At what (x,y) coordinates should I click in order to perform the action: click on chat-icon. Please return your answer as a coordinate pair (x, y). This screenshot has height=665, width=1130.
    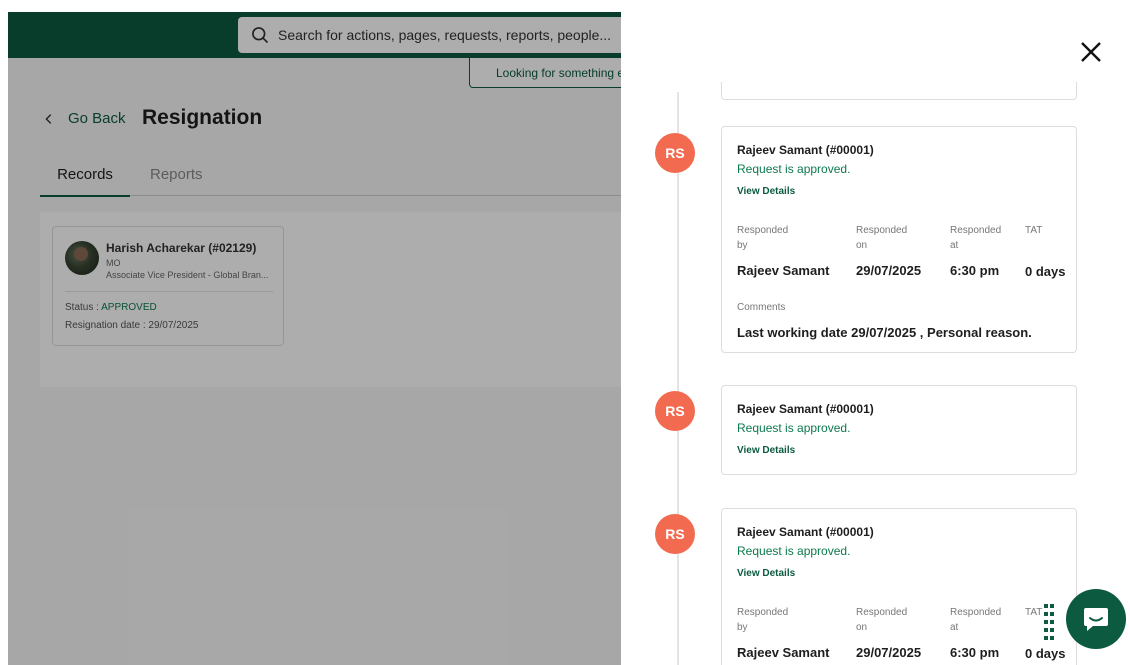
    Looking at the image, I should click on (1096, 619).